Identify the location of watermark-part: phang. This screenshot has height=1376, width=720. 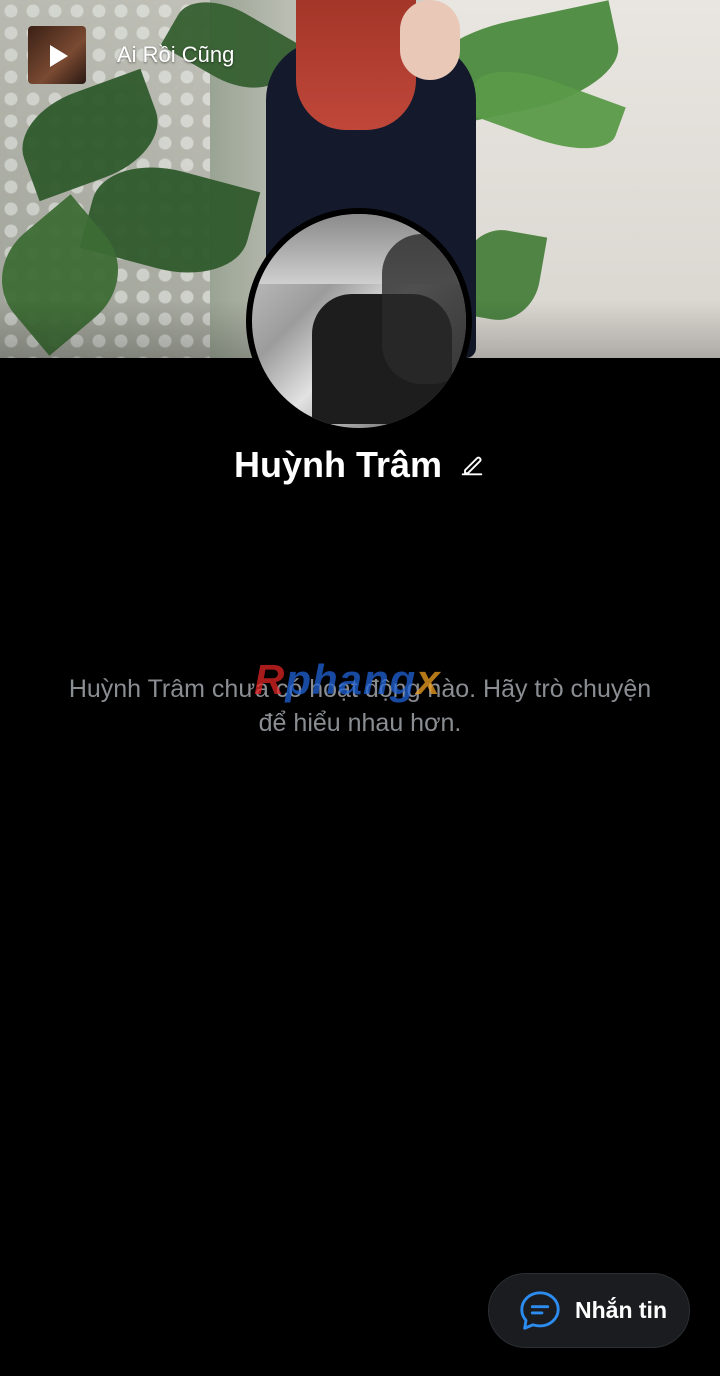
(351, 679).